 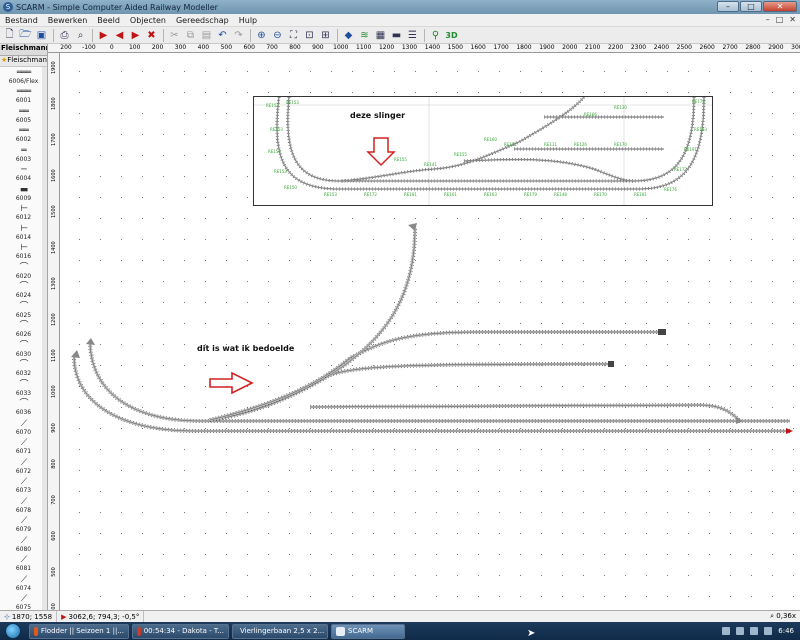 I want to click on track-piece-icon: ═, so click(x=24, y=150).